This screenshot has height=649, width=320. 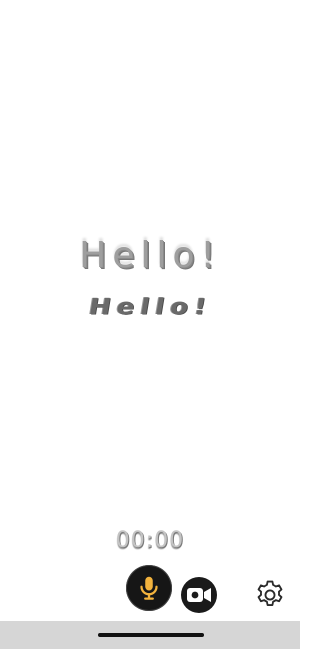 What do you see at coordinates (150, 540) in the screenshot?
I see `recording-timer: 00:00` at bounding box center [150, 540].